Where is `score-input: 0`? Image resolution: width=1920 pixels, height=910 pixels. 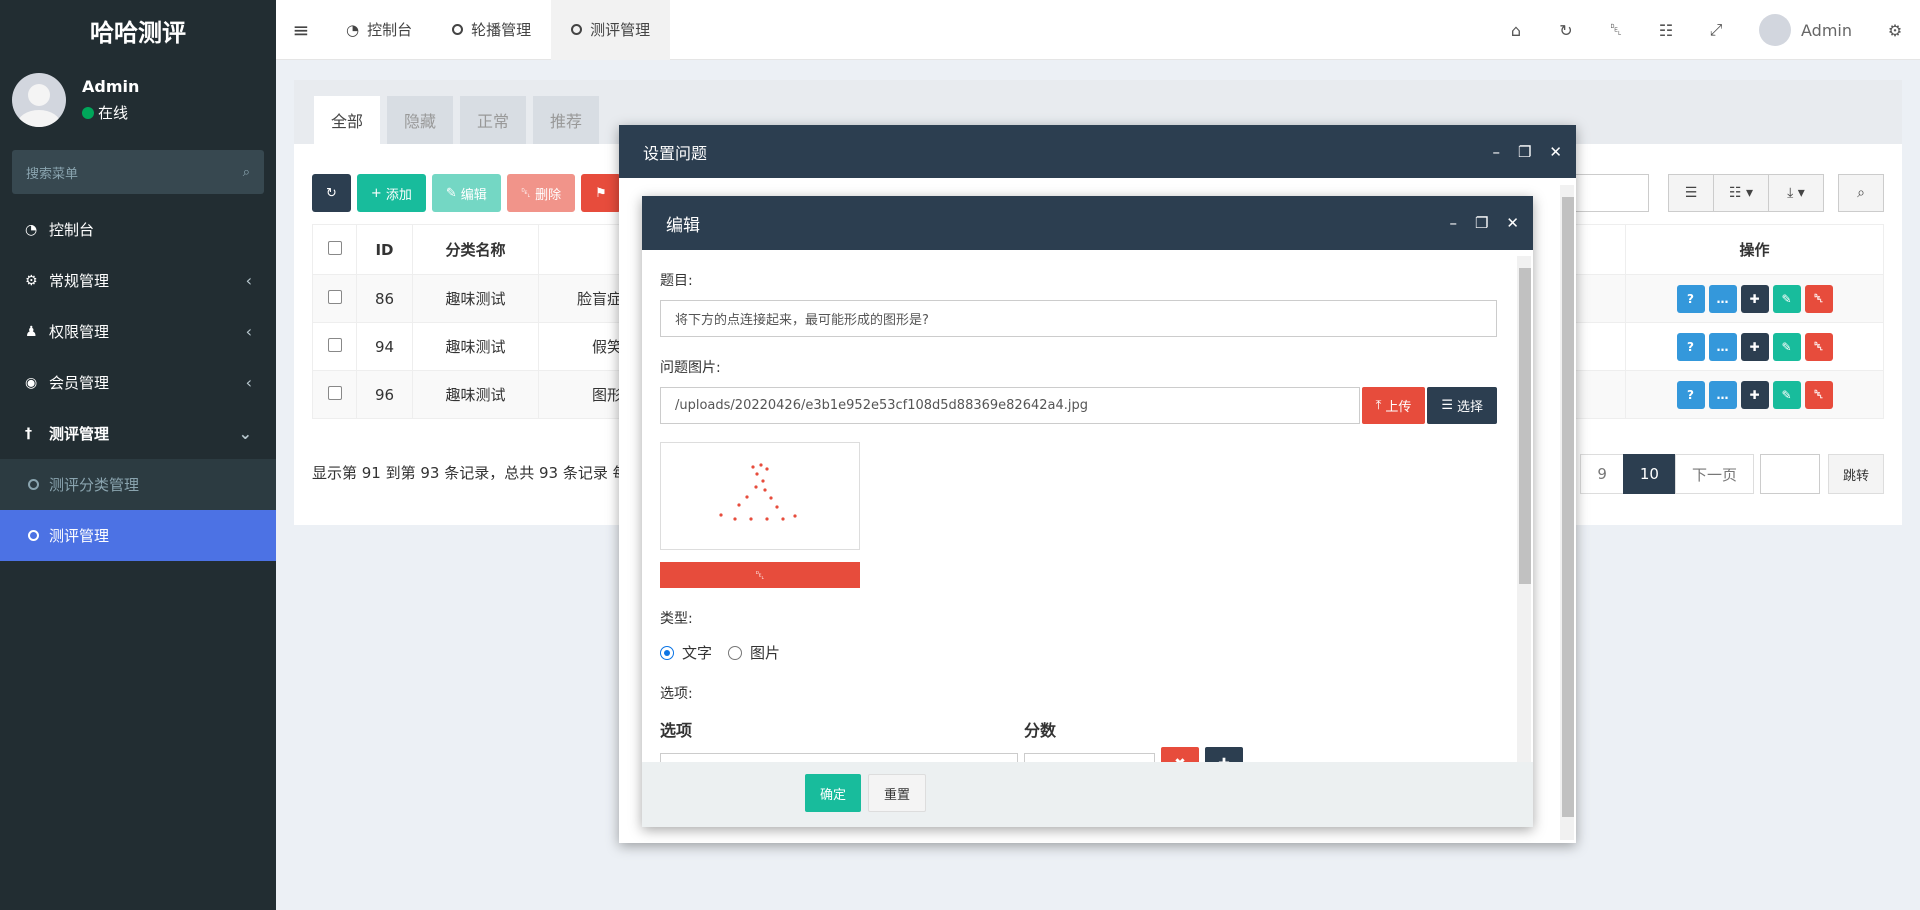
score-input: 0 is located at coordinates (1089, 757).